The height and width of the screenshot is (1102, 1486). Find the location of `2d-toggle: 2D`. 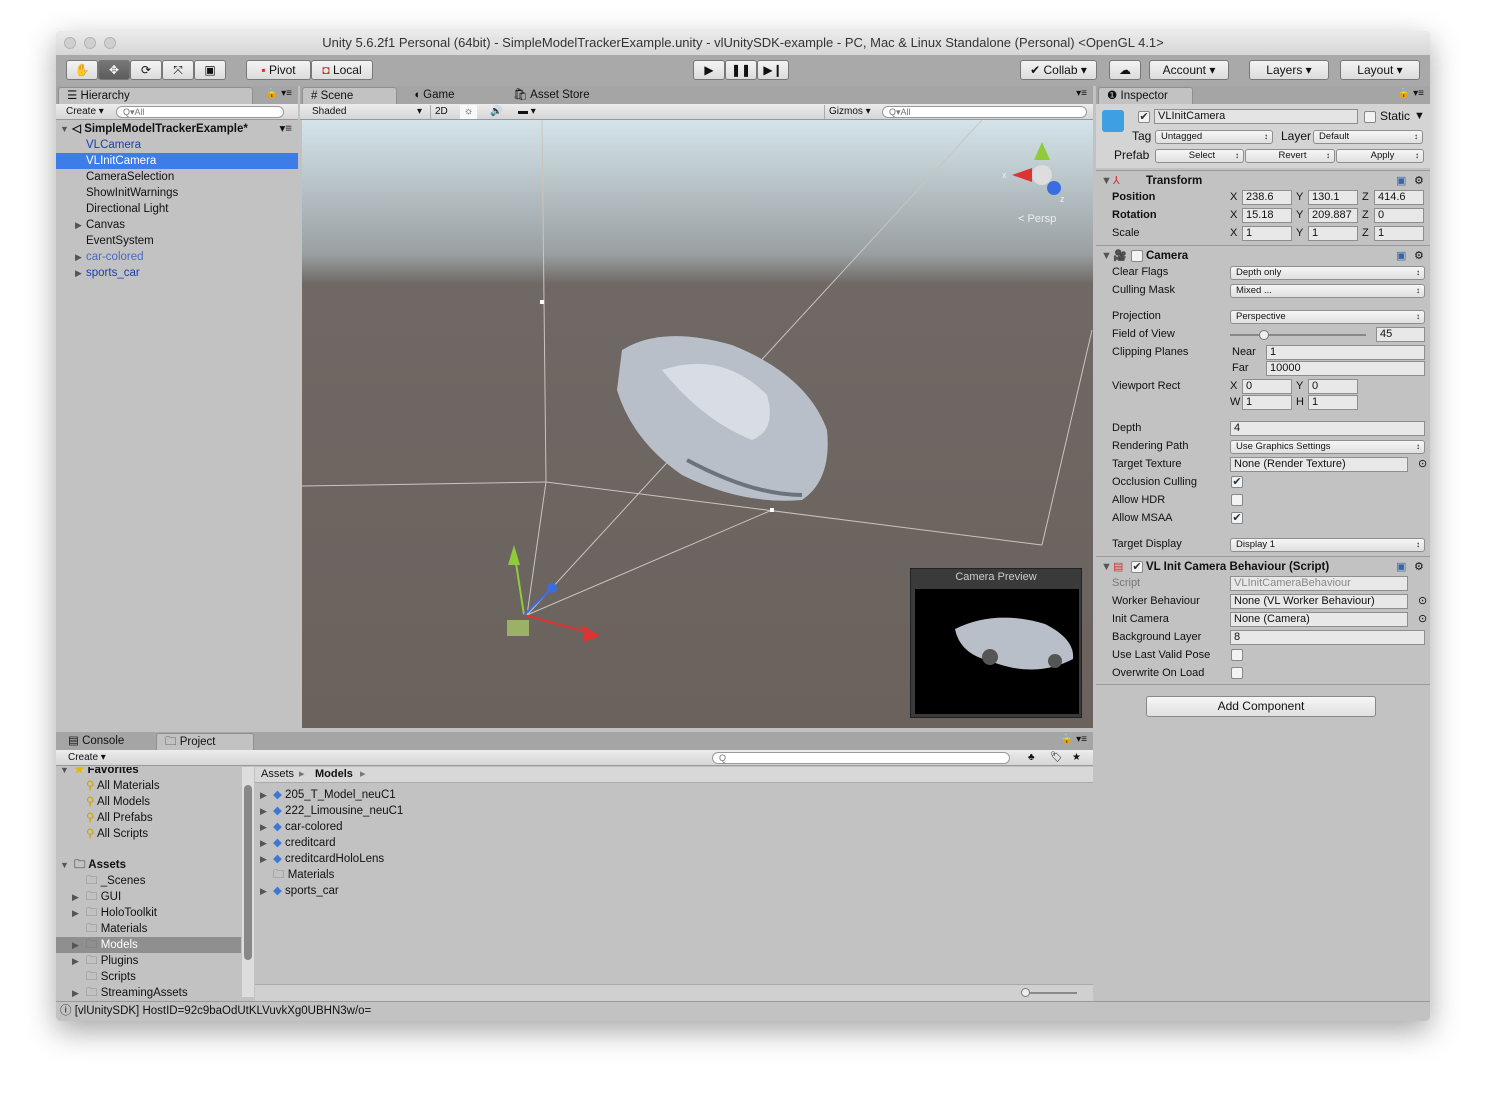

2d-toggle: 2D is located at coordinates (441, 112).